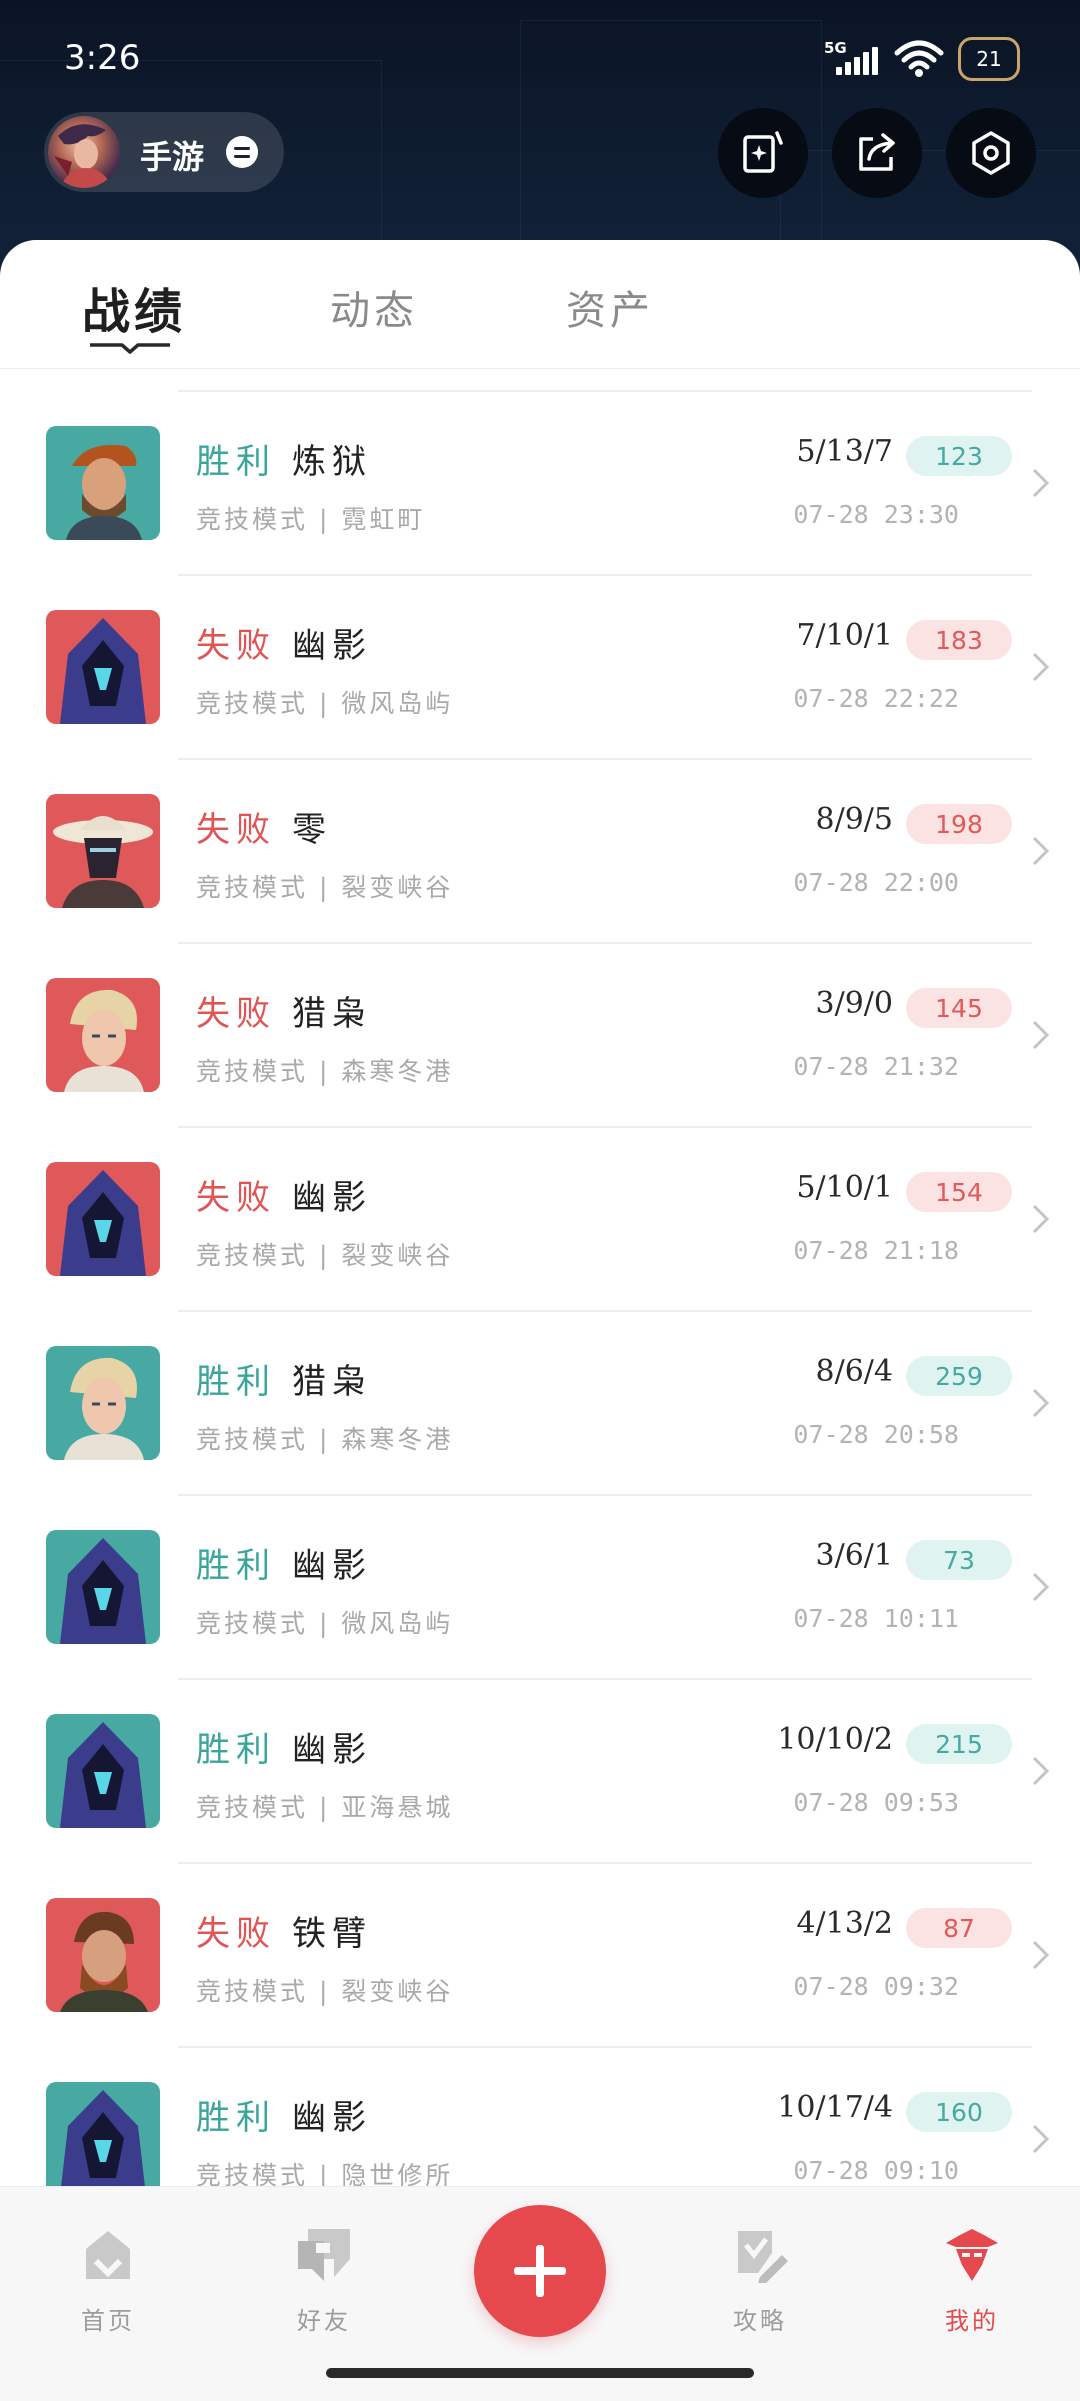 The image size is (1080, 2401). Describe the element at coordinates (540, 666) in the screenshot. I see `match-row: 失败 幽影 竞技模式 | 微风岛屿 7/10/1 183 07-28 22:22` at that location.